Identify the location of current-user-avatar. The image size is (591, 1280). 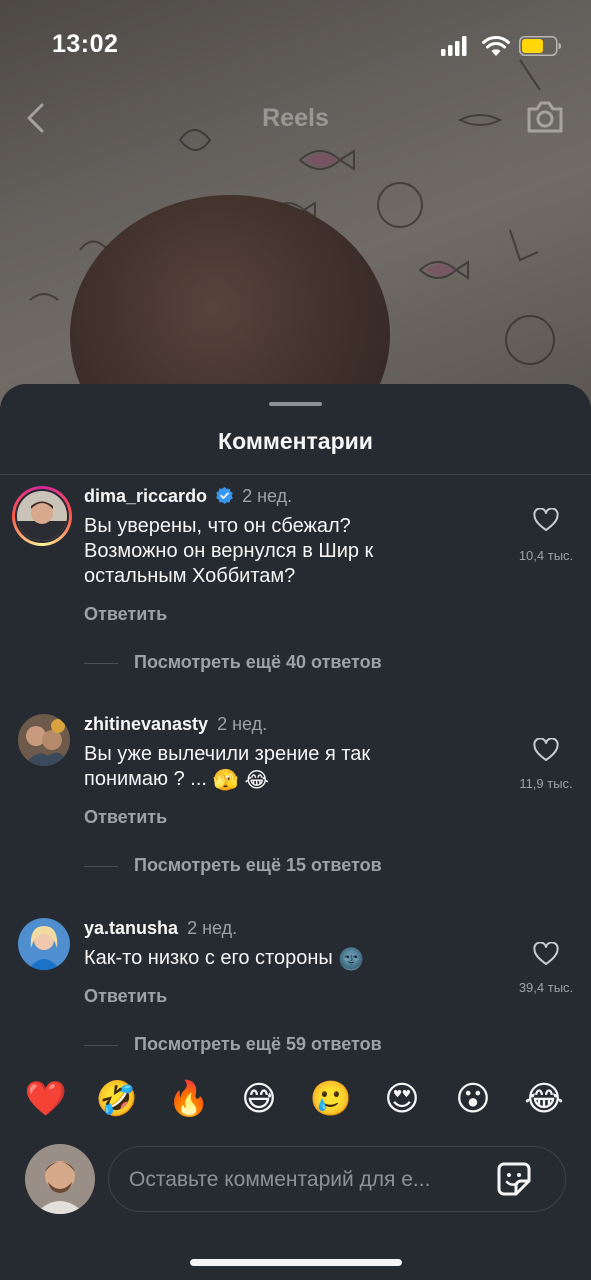
(60, 1179).